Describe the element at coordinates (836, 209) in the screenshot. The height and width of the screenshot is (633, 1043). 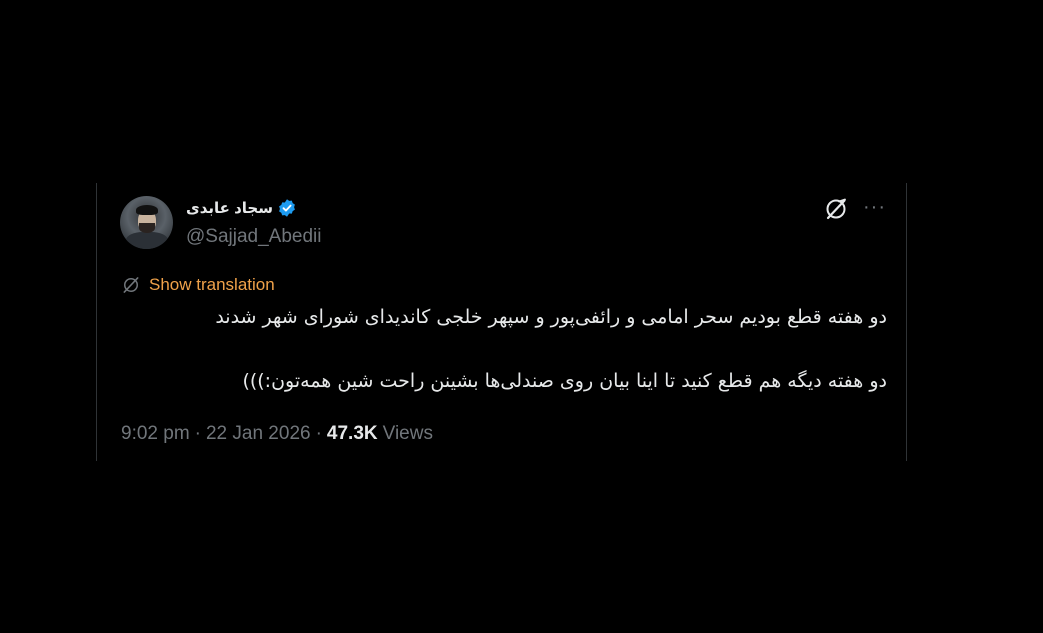
I see `grok-icon` at that location.